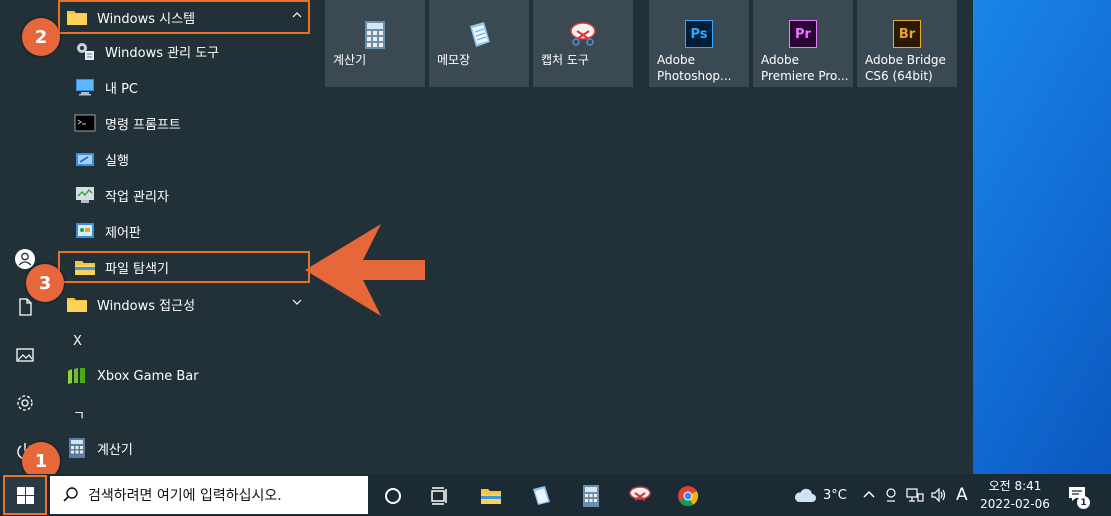 This screenshot has height=516, width=1111. Describe the element at coordinates (76, 376) in the screenshot. I see `xbox-game-bar-icon` at that location.